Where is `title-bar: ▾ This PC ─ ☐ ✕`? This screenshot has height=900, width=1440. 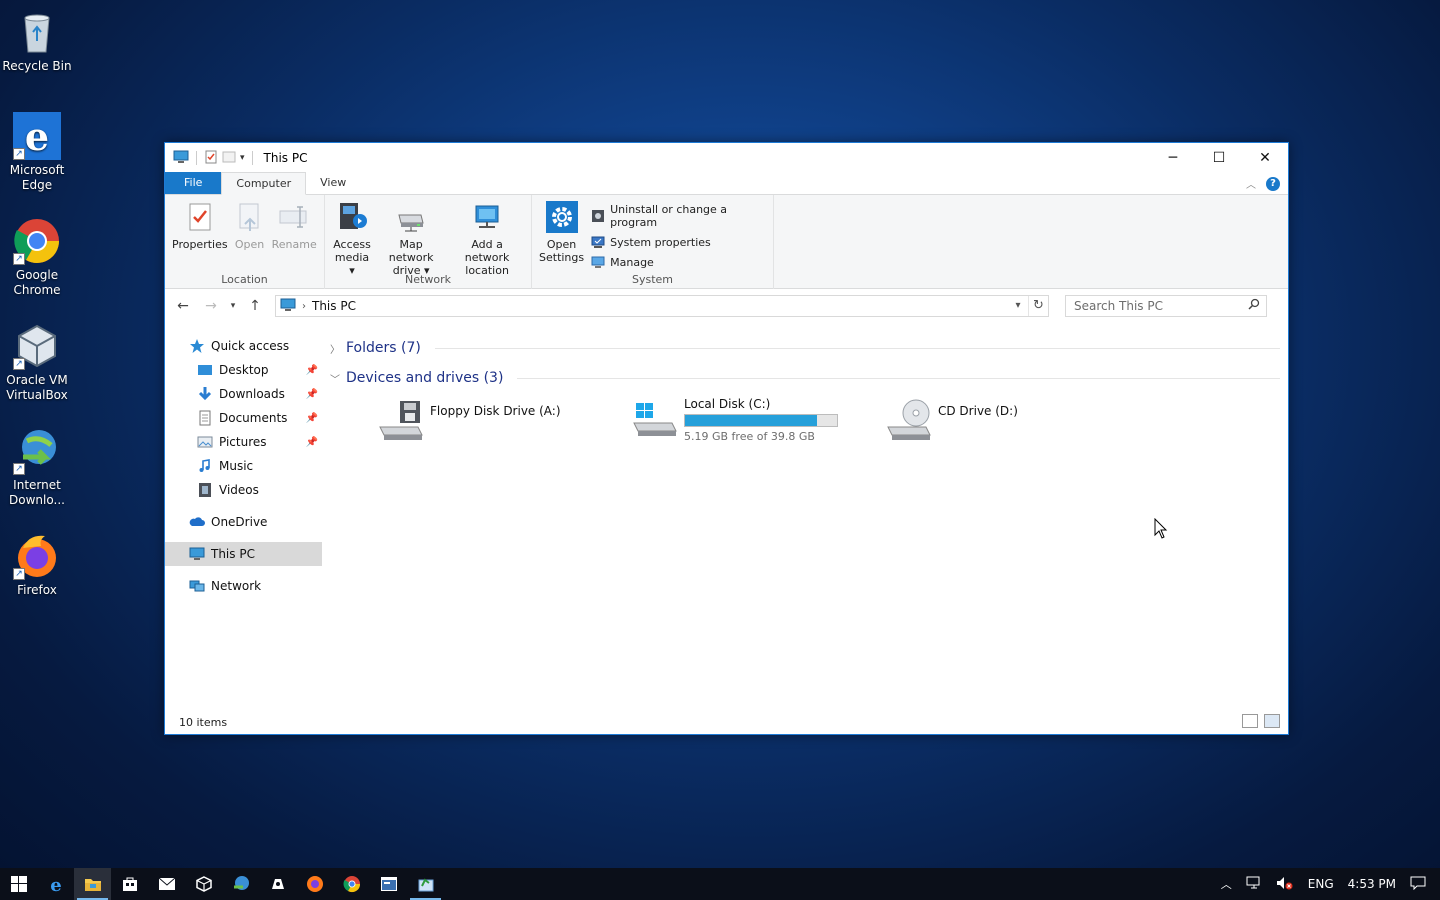 title-bar: ▾ This PC ─ ☐ ✕ is located at coordinates (726, 158).